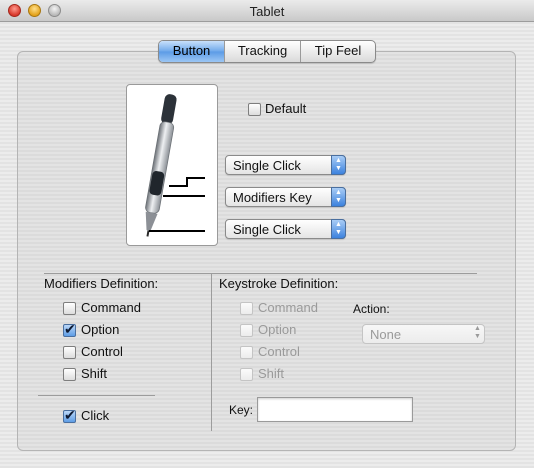 This screenshot has width=534, height=468. What do you see at coordinates (94, 373) in the screenshot?
I see `modifier-shift-label: Shift` at bounding box center [94, 373].